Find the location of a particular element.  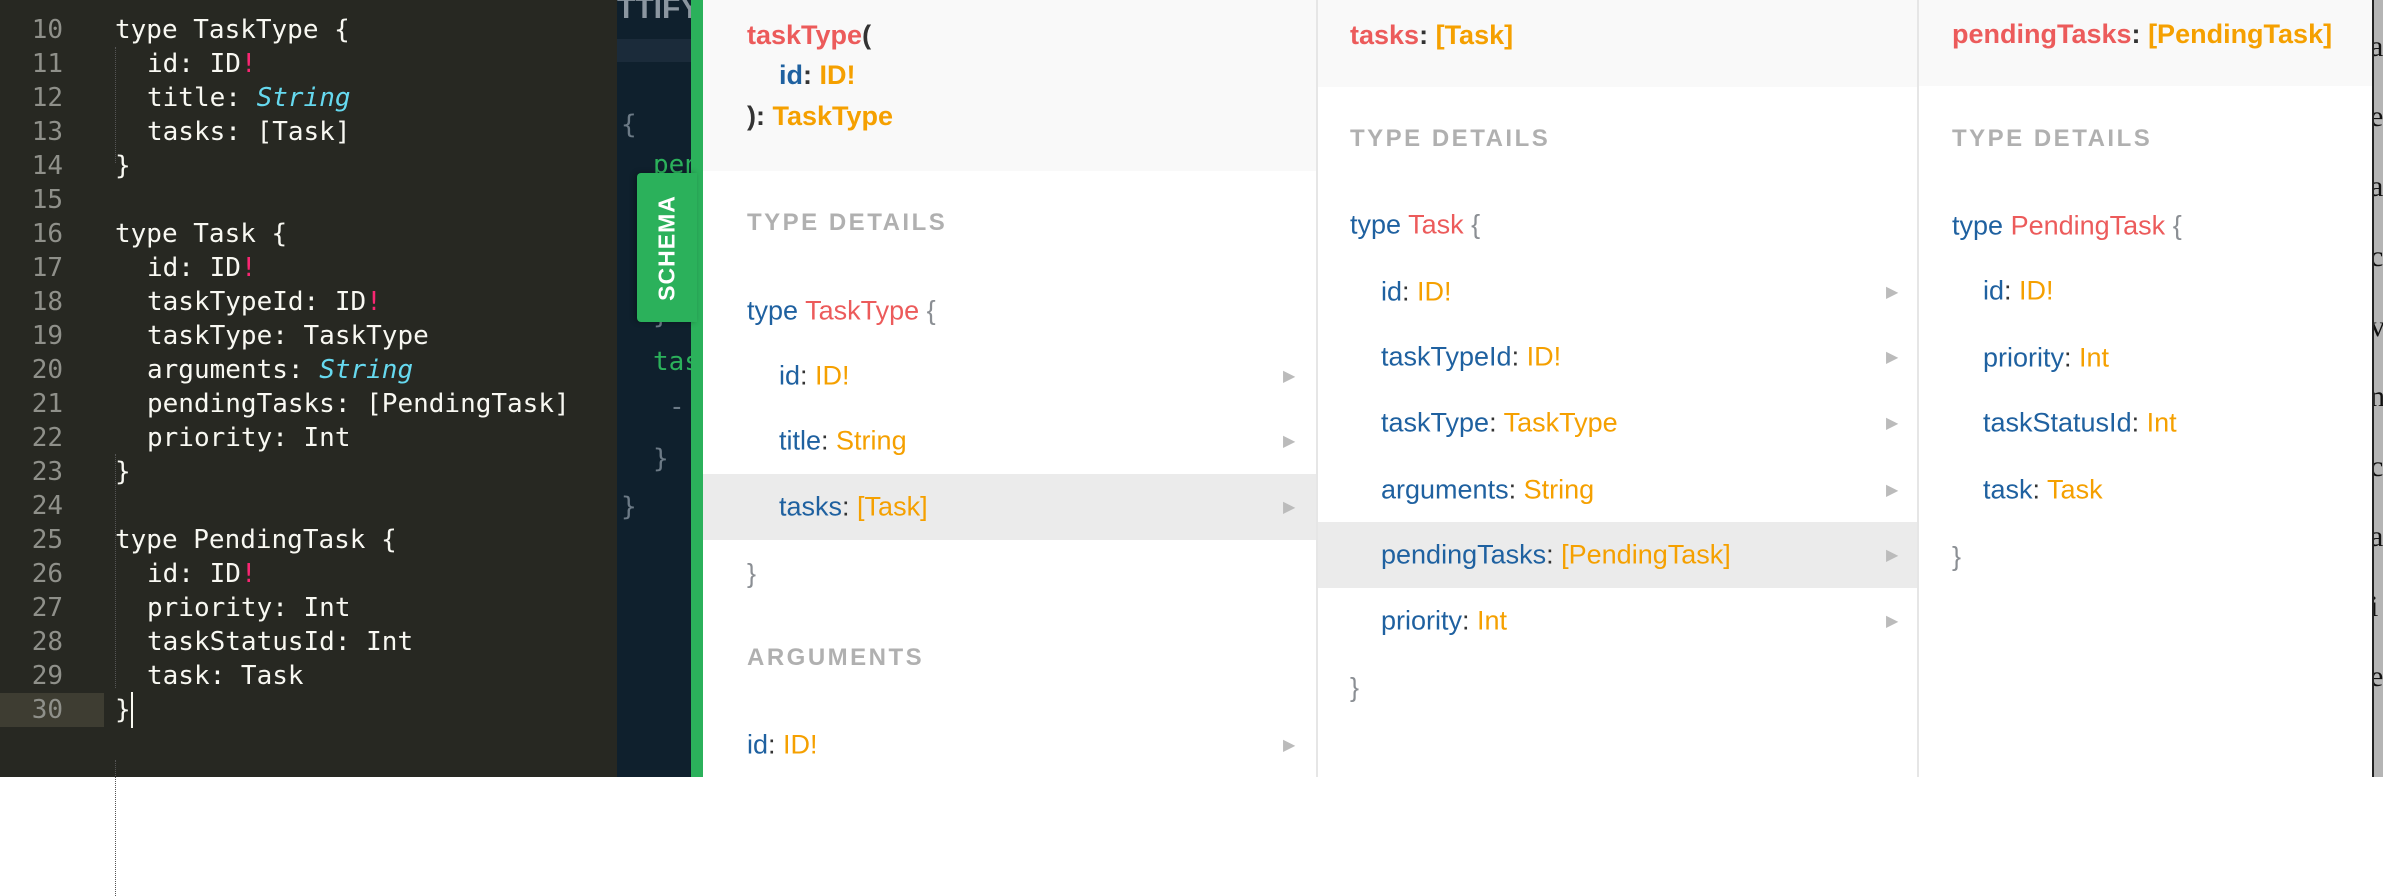

editor-line: 30} is located at coordinates (65, 710).